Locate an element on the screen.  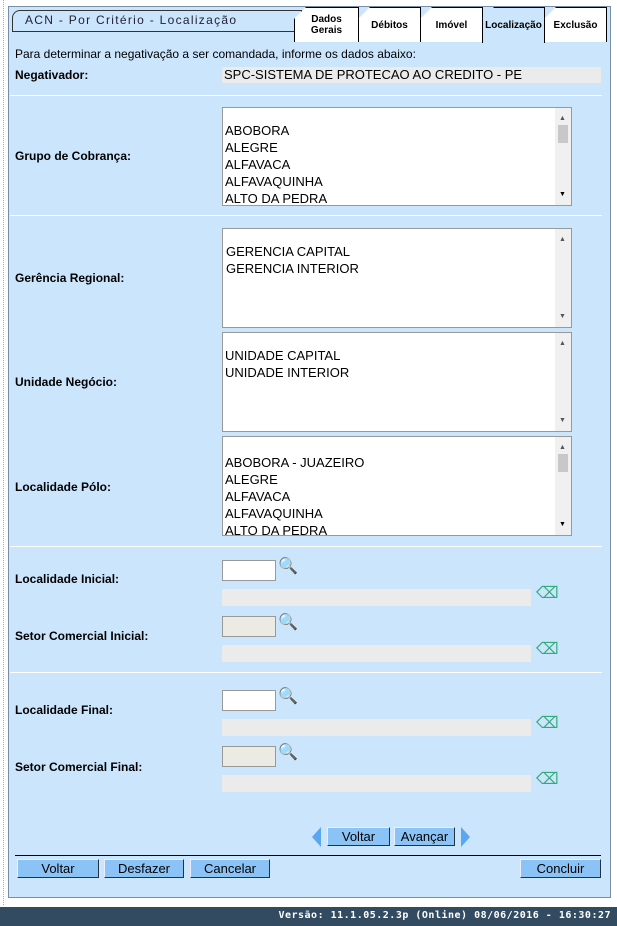
option: GERENCIA CAPITAL is located at coordinates (398, 251).